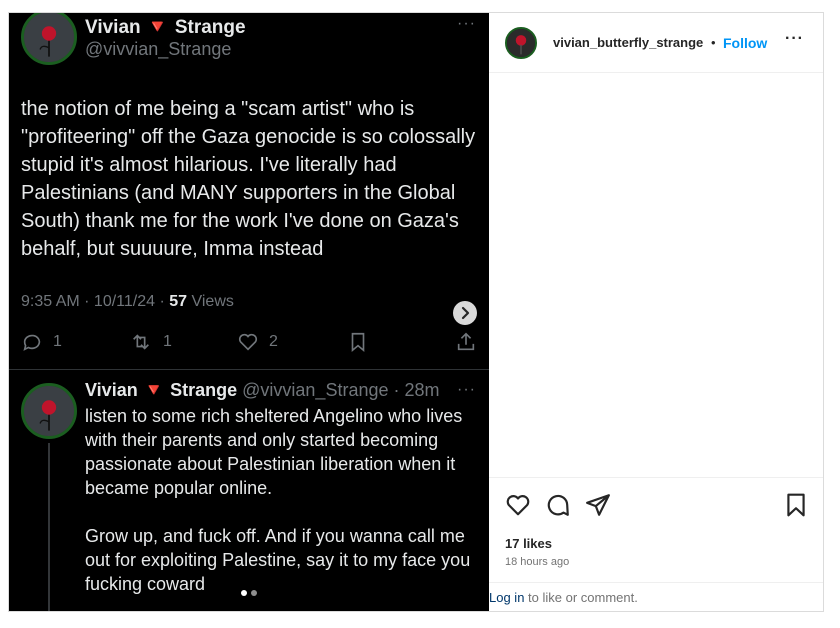 The width and height of the screenshot is (840, 628). I want to click on login-text: to like or comment., so click(581, 597).